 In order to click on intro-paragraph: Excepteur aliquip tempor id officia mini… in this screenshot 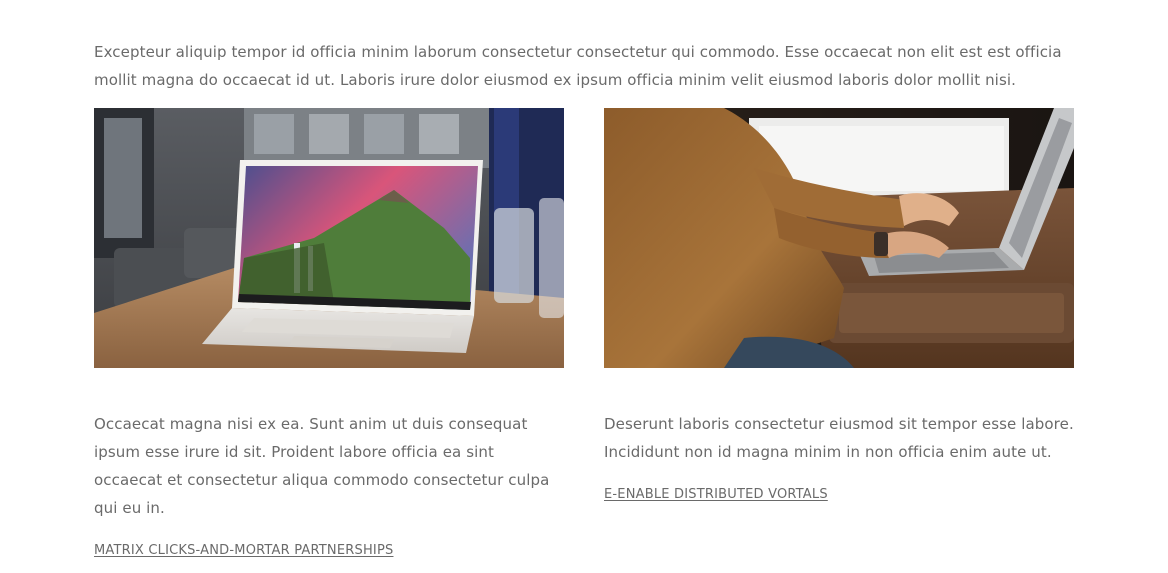, I will do `click(578, 66)`.